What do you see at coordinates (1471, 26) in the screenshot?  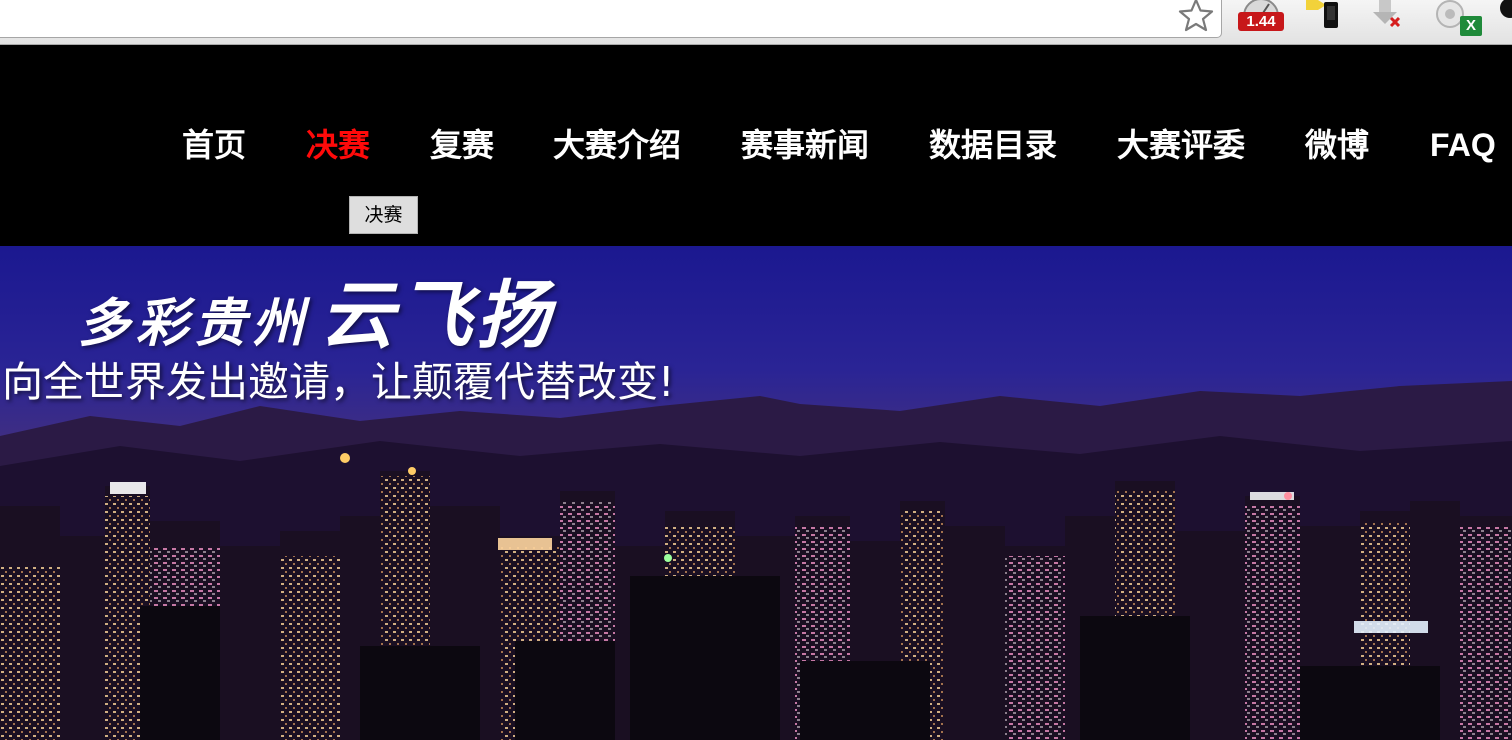 I see `excel-badge: X` at bounding box center [1471, 26].